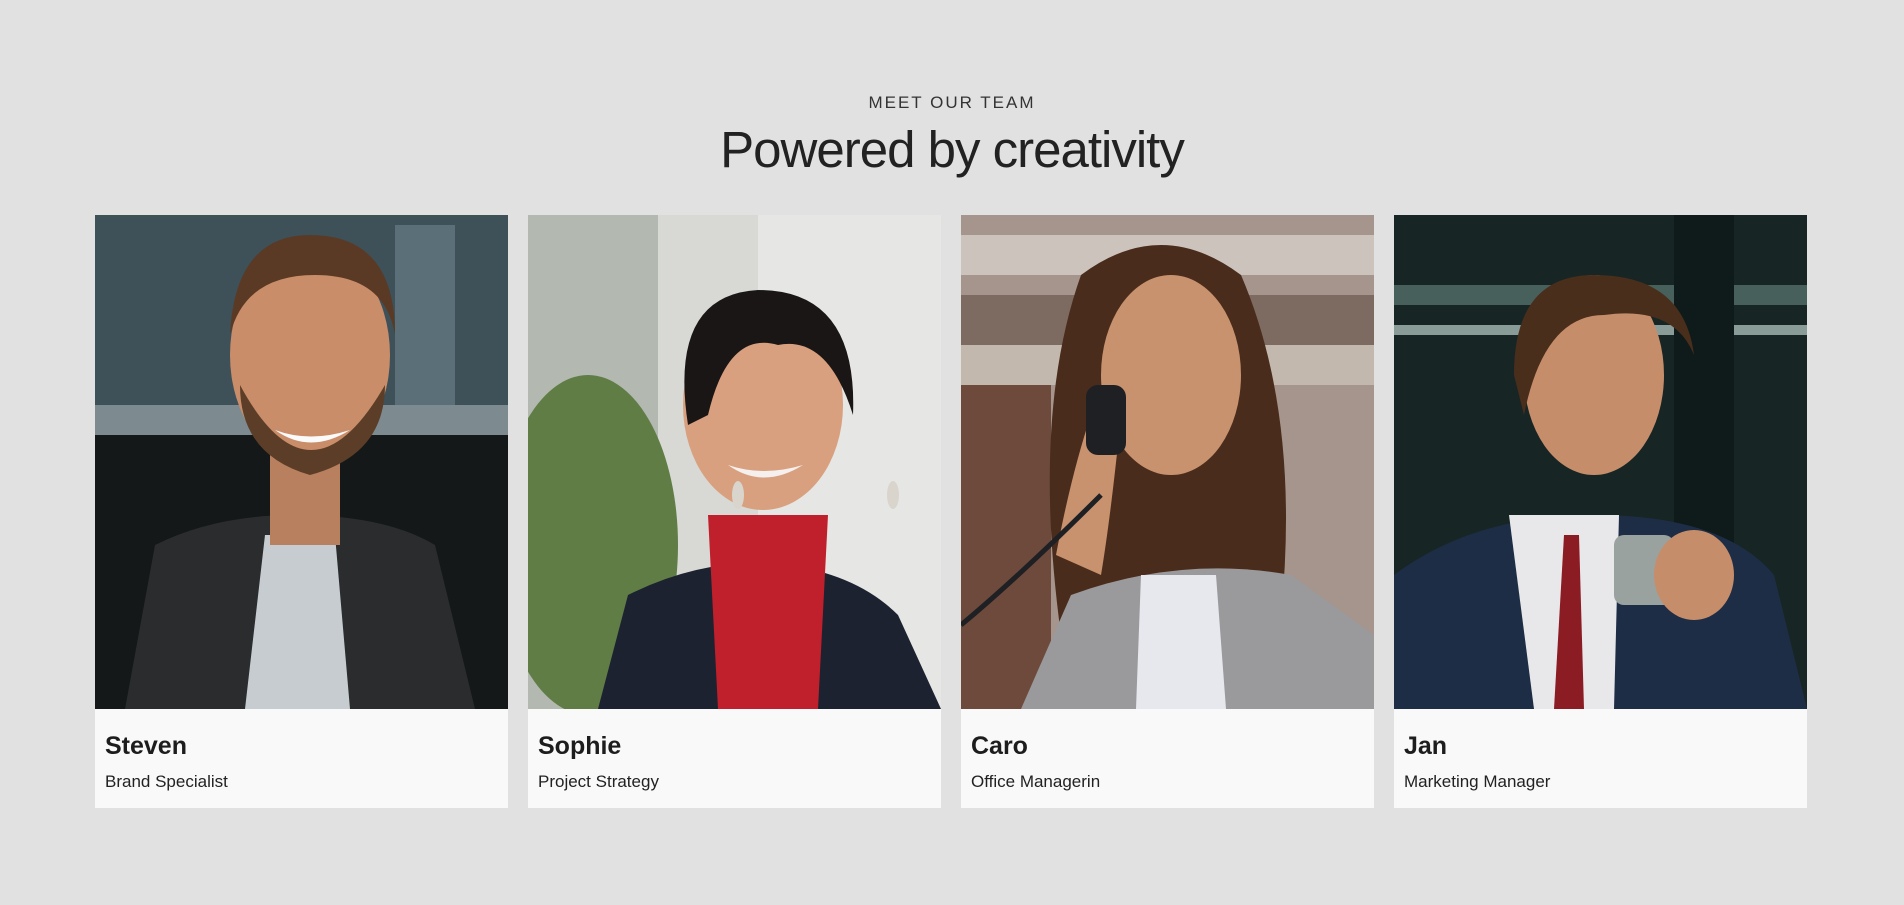 The image size is (1904, 905). I want to click on team-photo-sophie, so click(734, 462).